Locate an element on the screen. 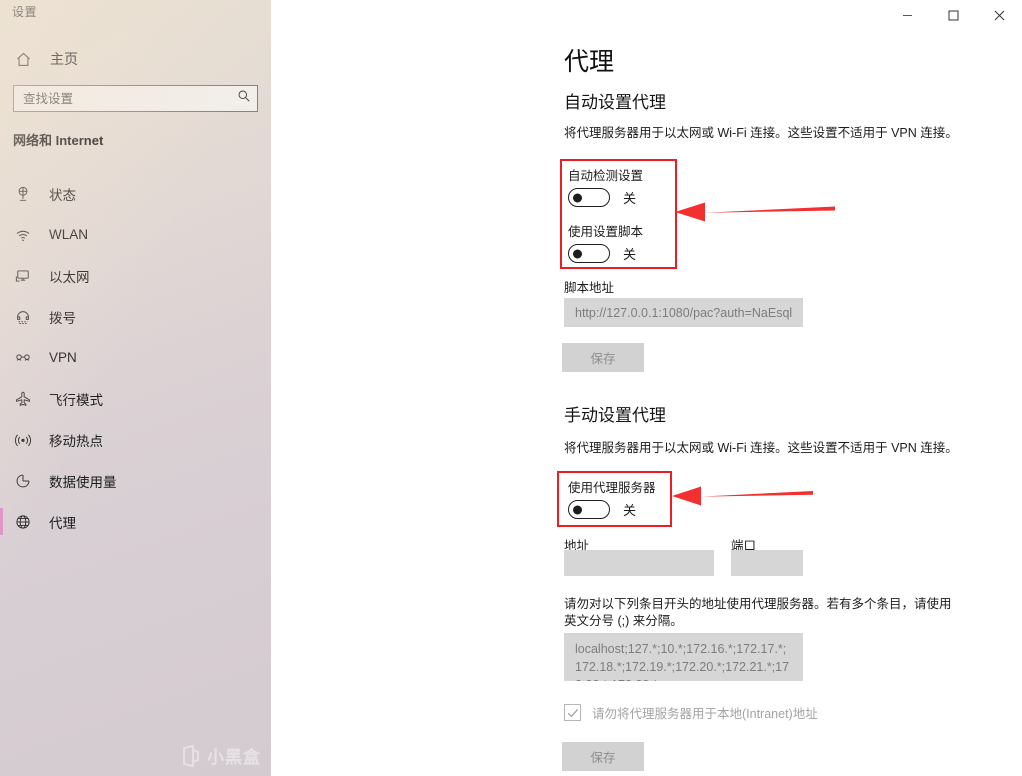 This screenshot has width=1022, height=776. auto-detect-label: 自动检测设置 is located at coordinates (606, 176).